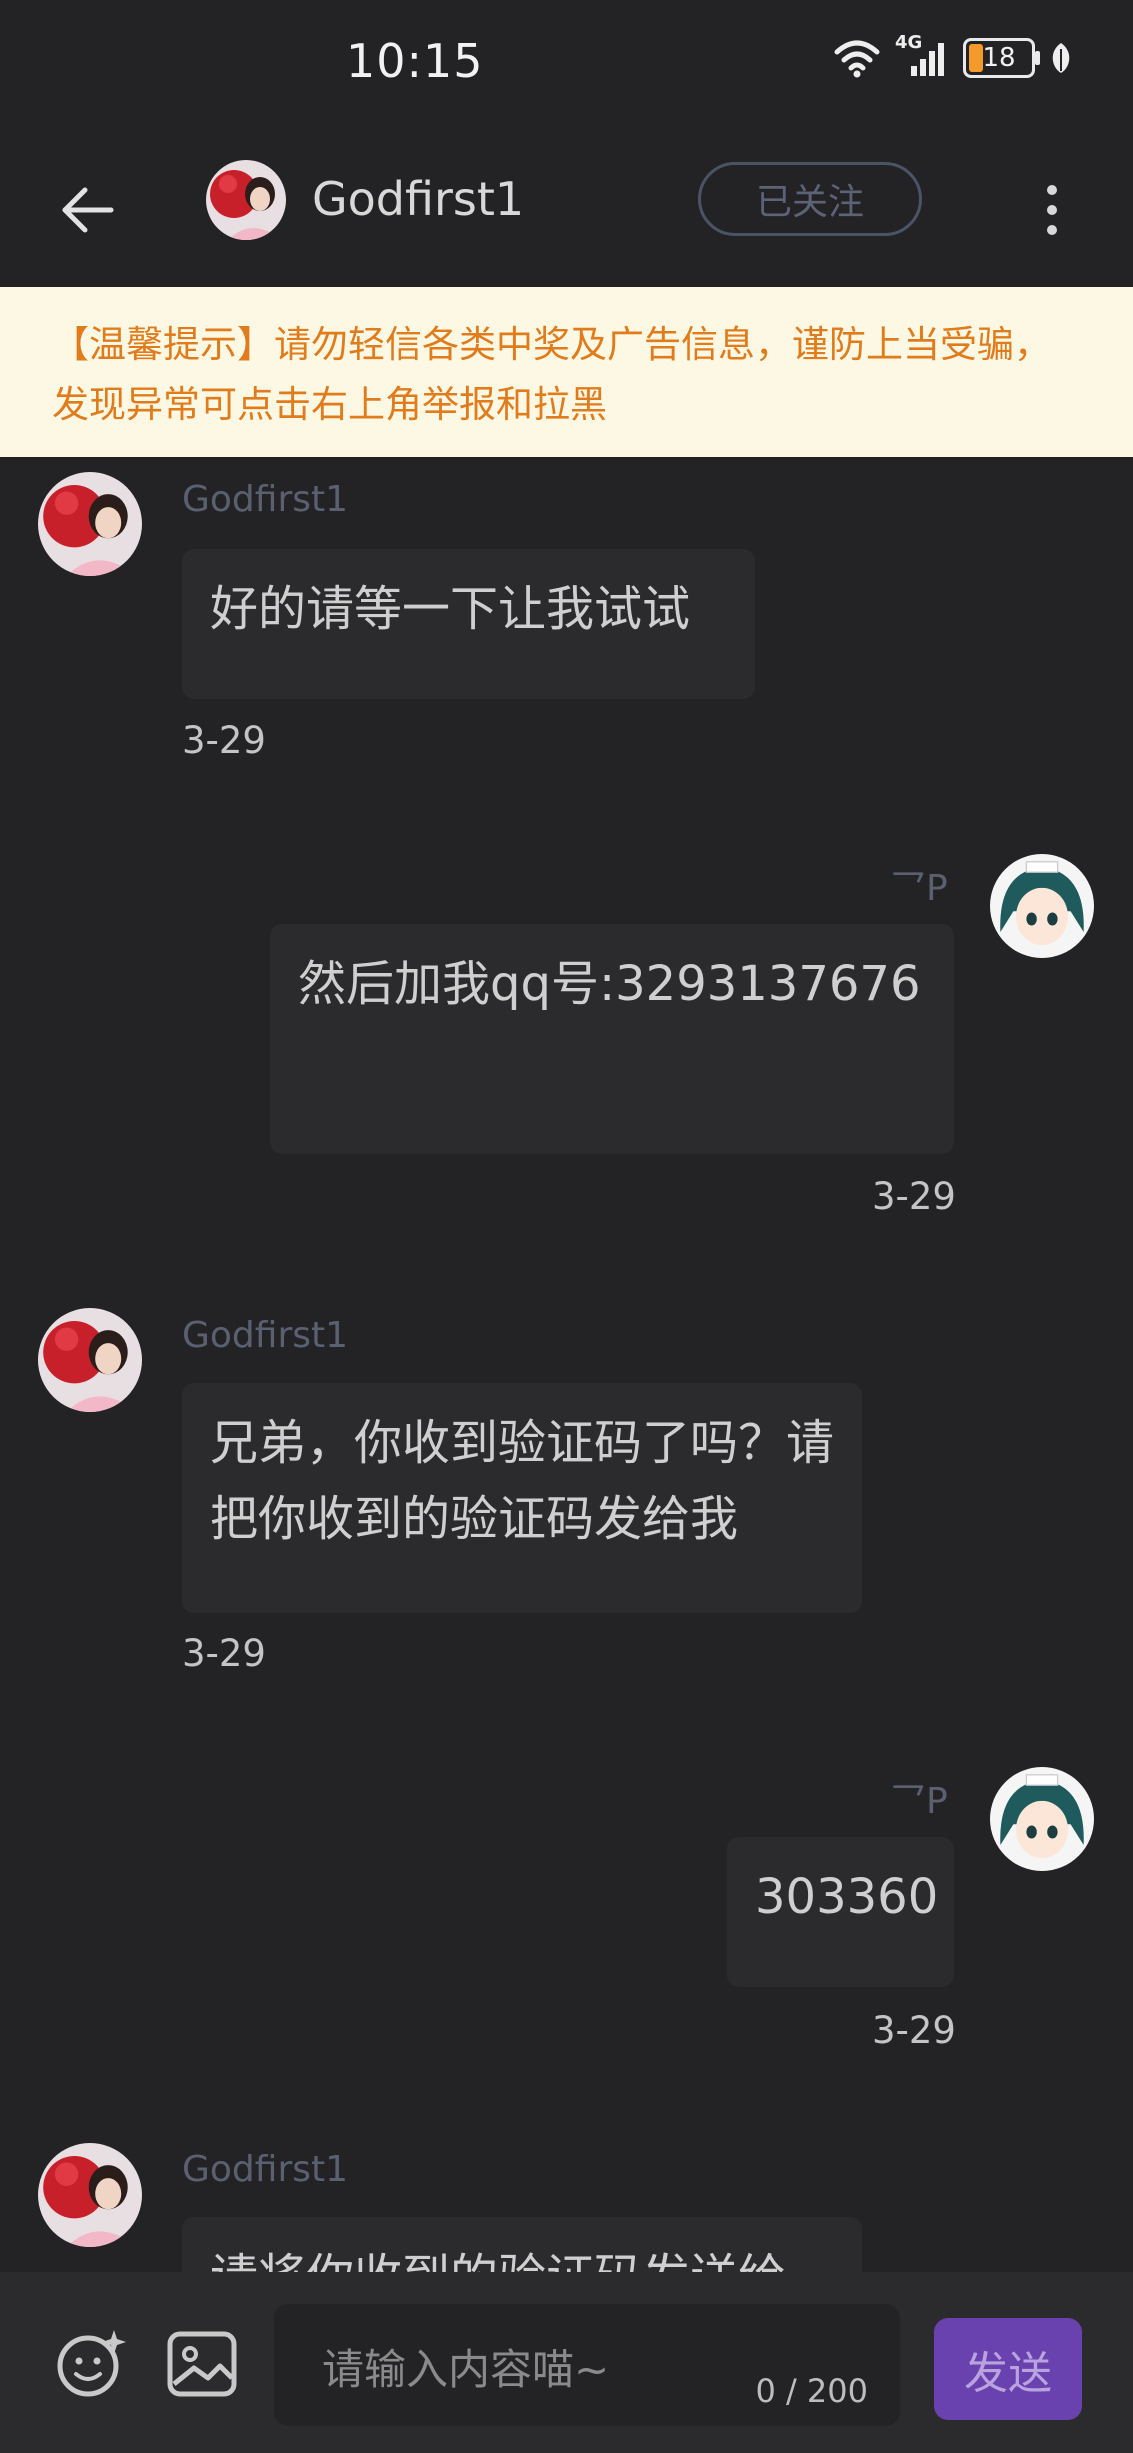 Image resolution: width=1133 pixels, height=2453 pixels. Describe the element at coordinates (566, 65) in the screenshot. I see `status-bar: 10:15 4G 18` at that location.